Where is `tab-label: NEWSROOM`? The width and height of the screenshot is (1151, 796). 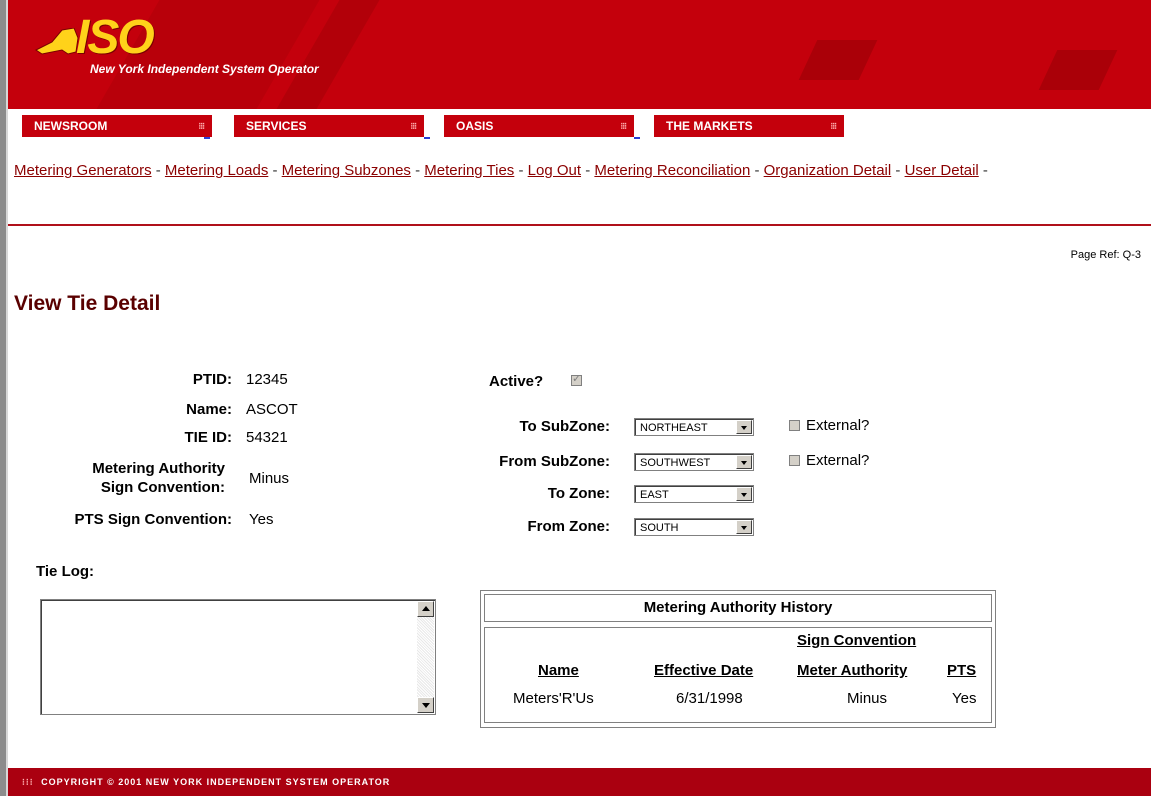
tab-label: NEWSROOM is located at coordinates (71, 126).